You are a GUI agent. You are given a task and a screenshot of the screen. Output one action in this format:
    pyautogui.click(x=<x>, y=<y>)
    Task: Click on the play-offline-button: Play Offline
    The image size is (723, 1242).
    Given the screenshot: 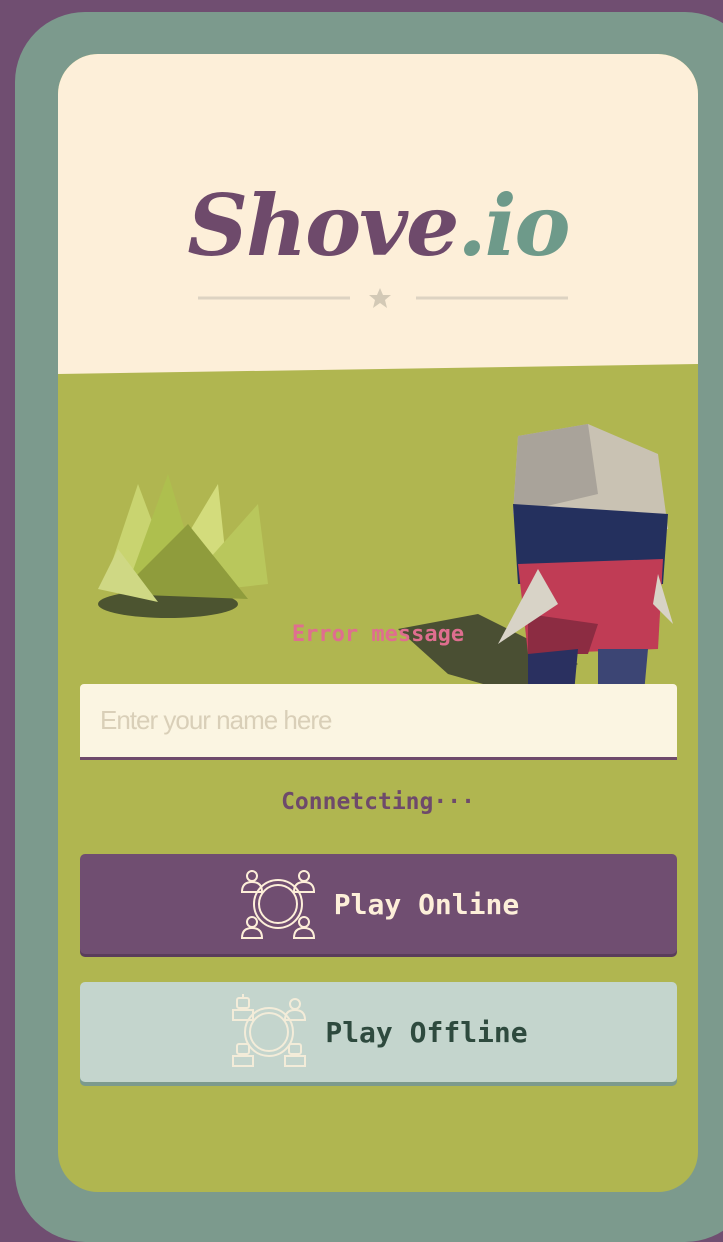 What is the action you would take?
    pyautogui.click(x=378, y=1032)
    